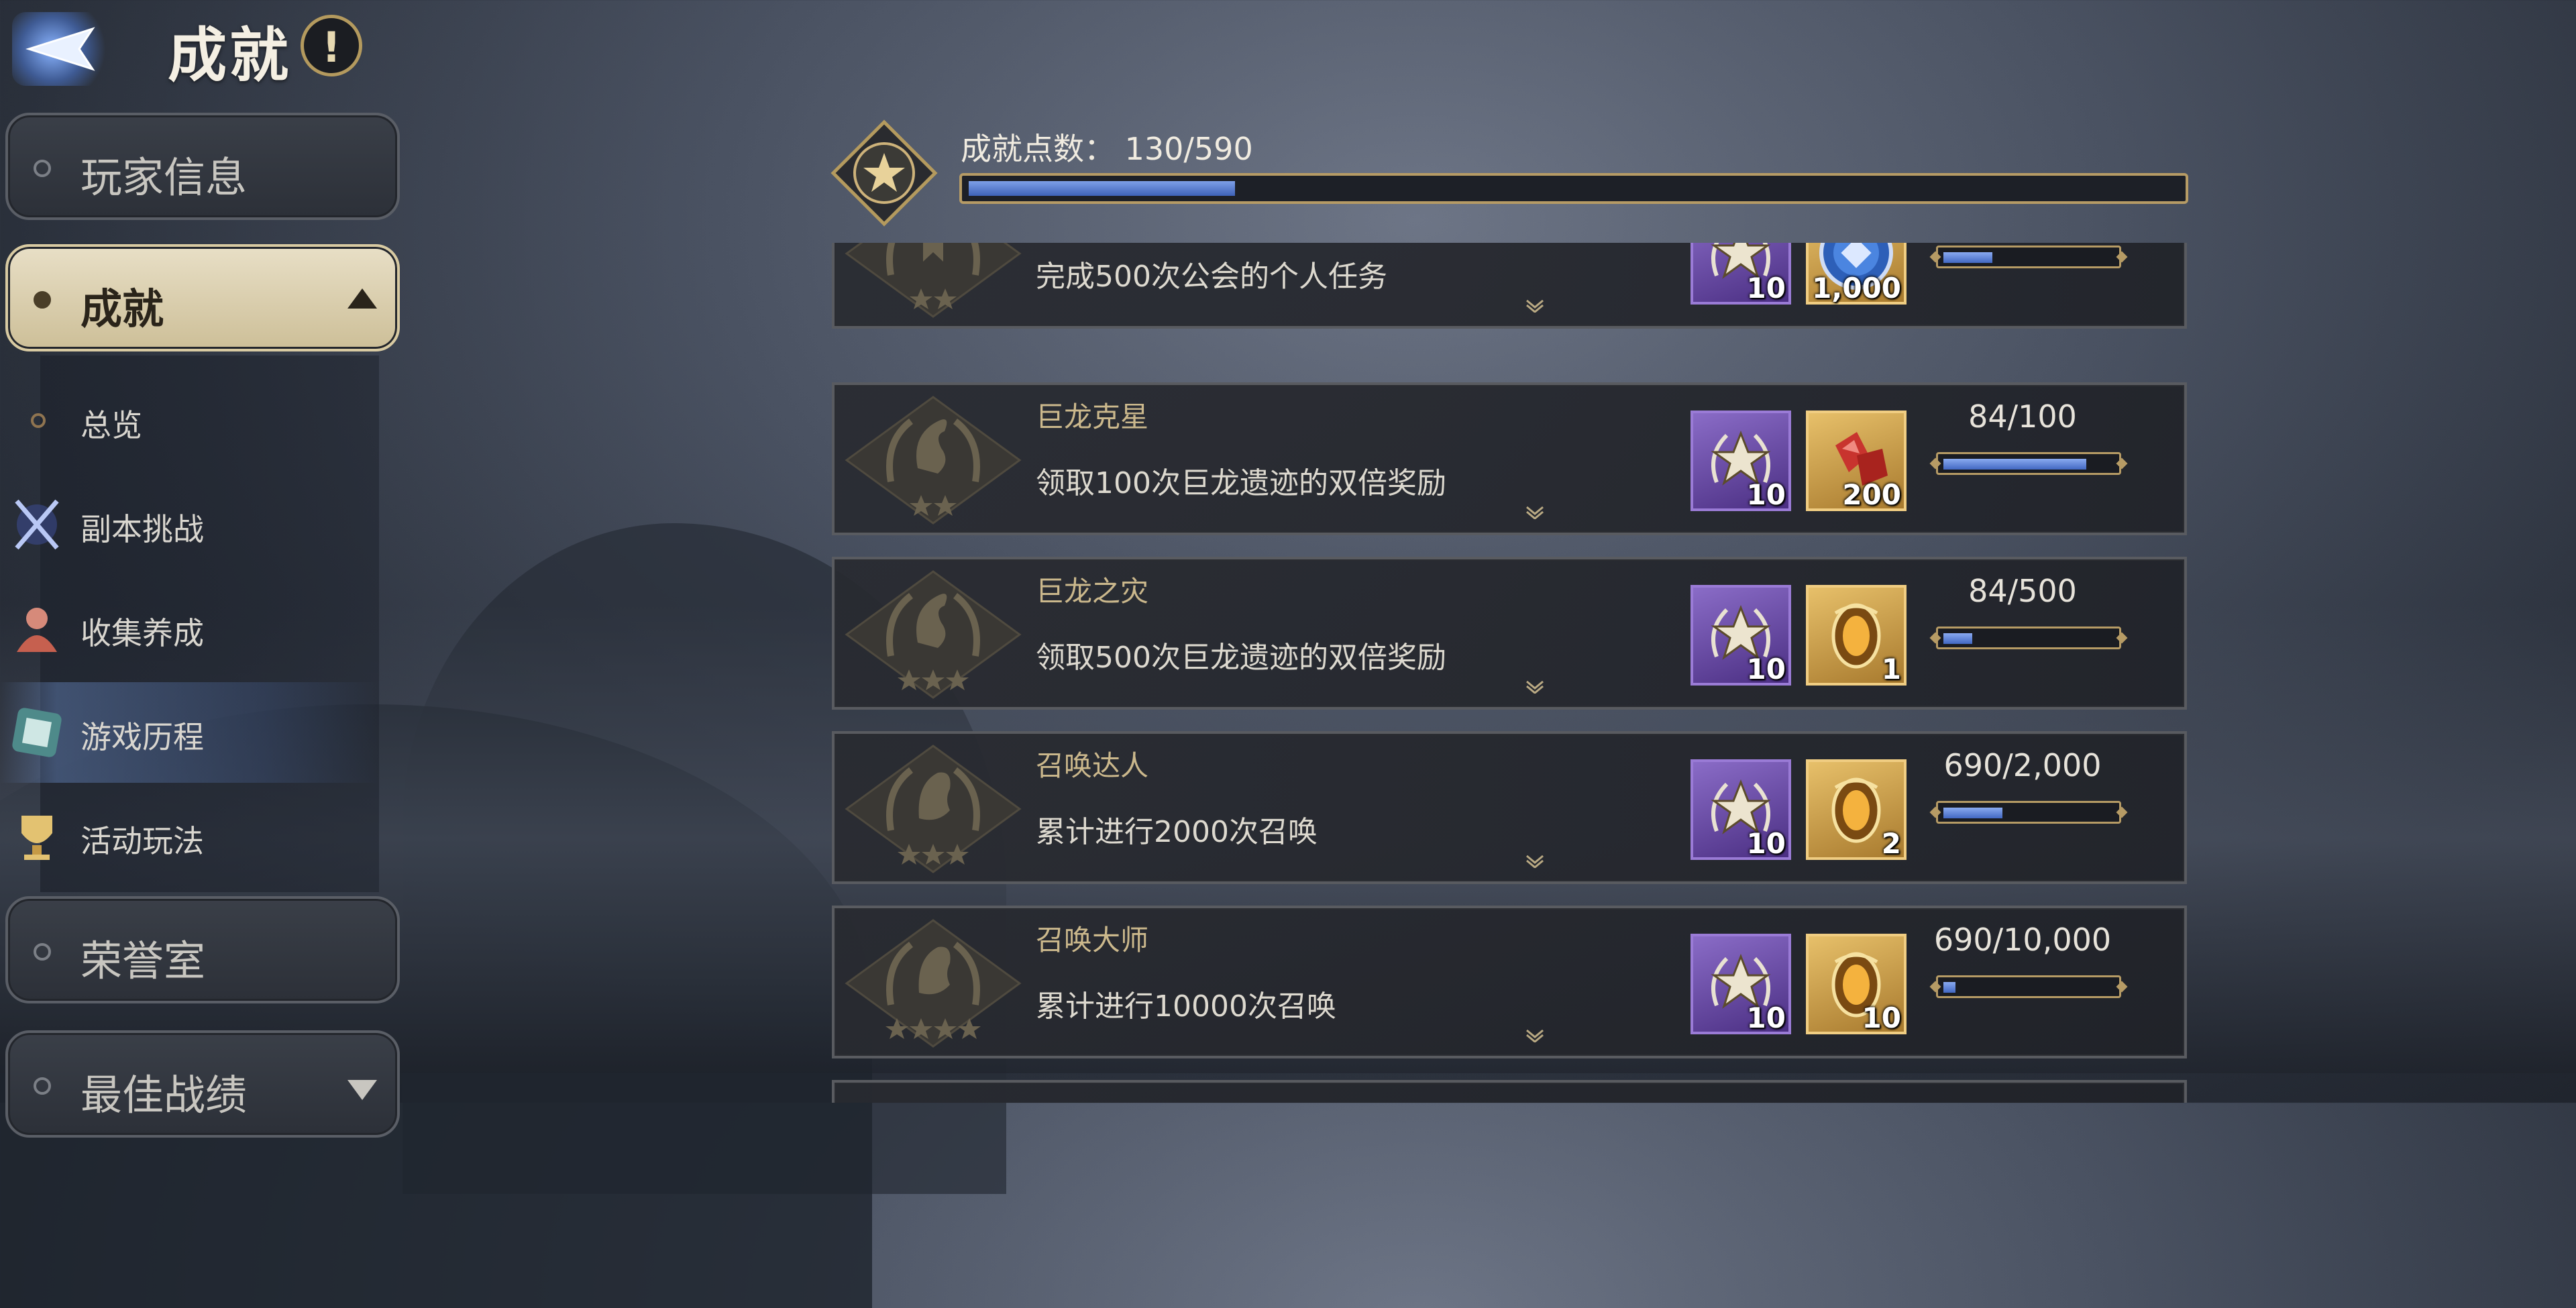 The image size is (2576, 1308). What do you see at coordinates (1856, 635) in the screenshot?
I see `reward-item: 1` at bounding box center [1856, 635].